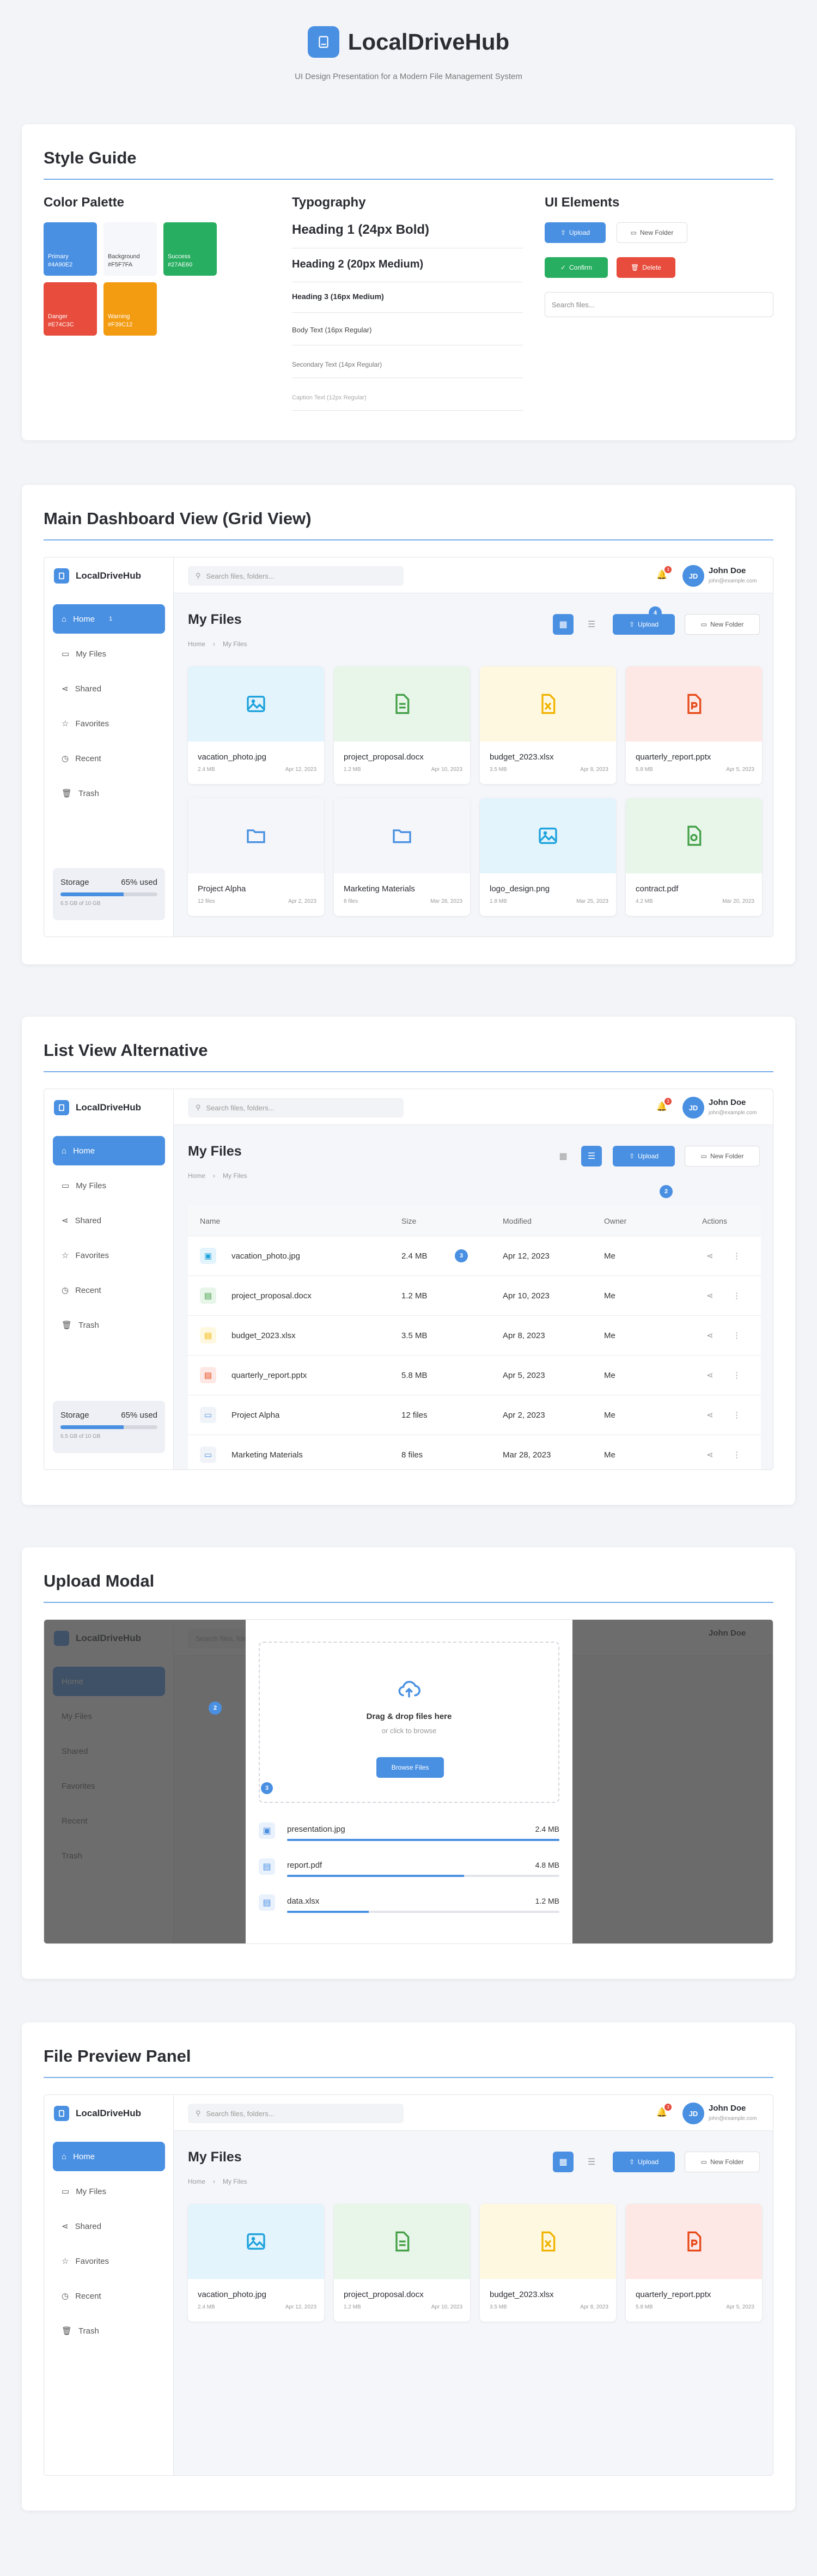 This screenshot has height=2576, width=817. What do you see at coordinates (67, 1326) in the screenshot?
I see `trash-icon: 🗑` at bounding box center [67, 1326].